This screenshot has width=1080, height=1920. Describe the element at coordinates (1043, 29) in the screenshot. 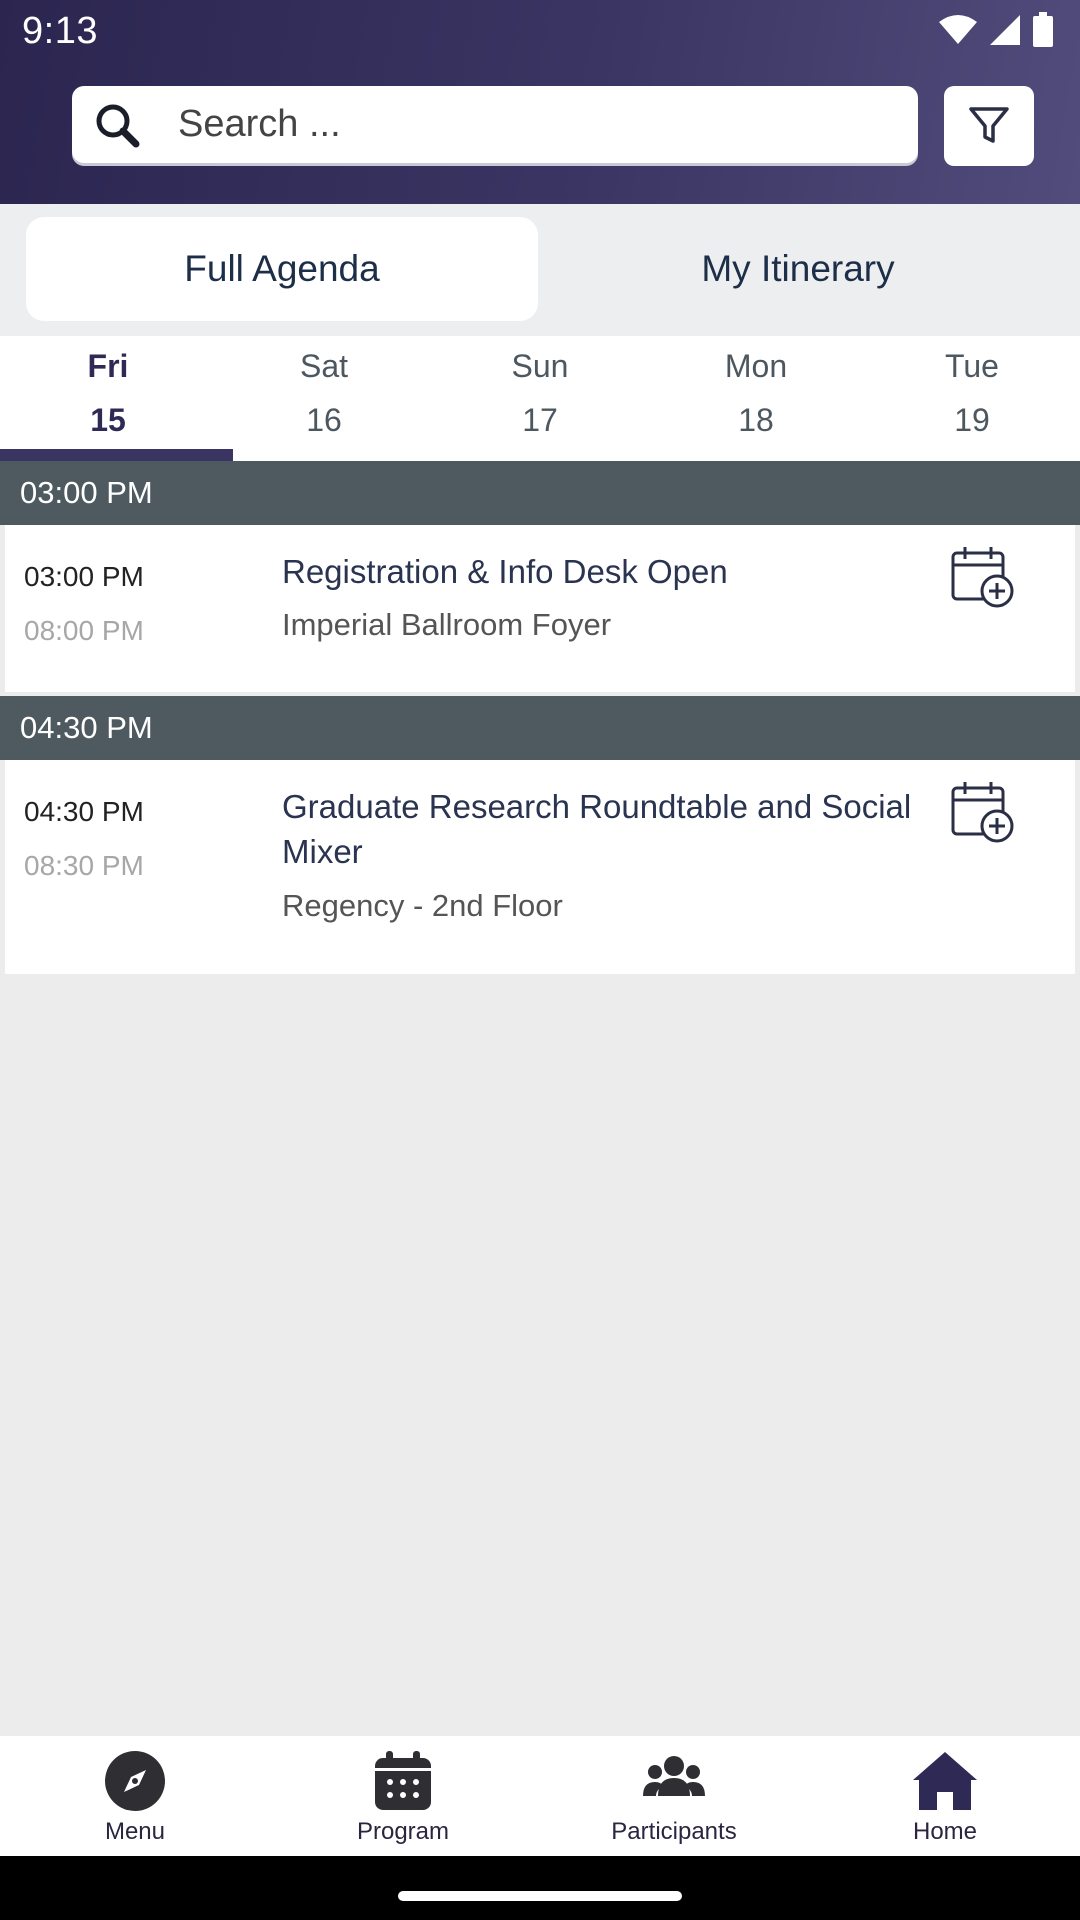

I see `battery-icon` at that location.